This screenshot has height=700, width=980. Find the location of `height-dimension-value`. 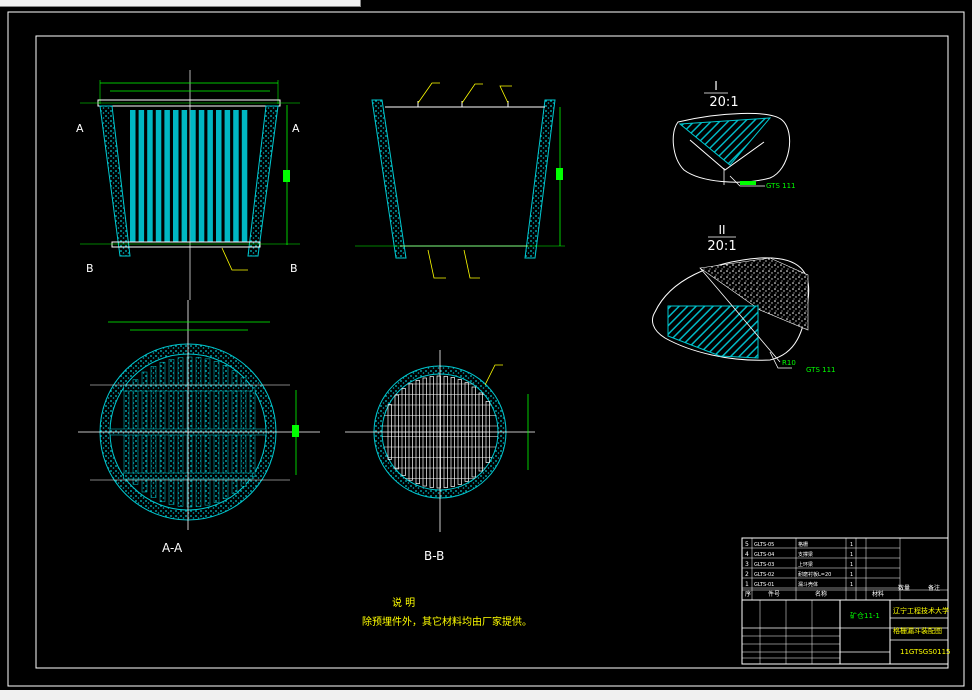

height-dimension-value is located at coordinates (286, 176).